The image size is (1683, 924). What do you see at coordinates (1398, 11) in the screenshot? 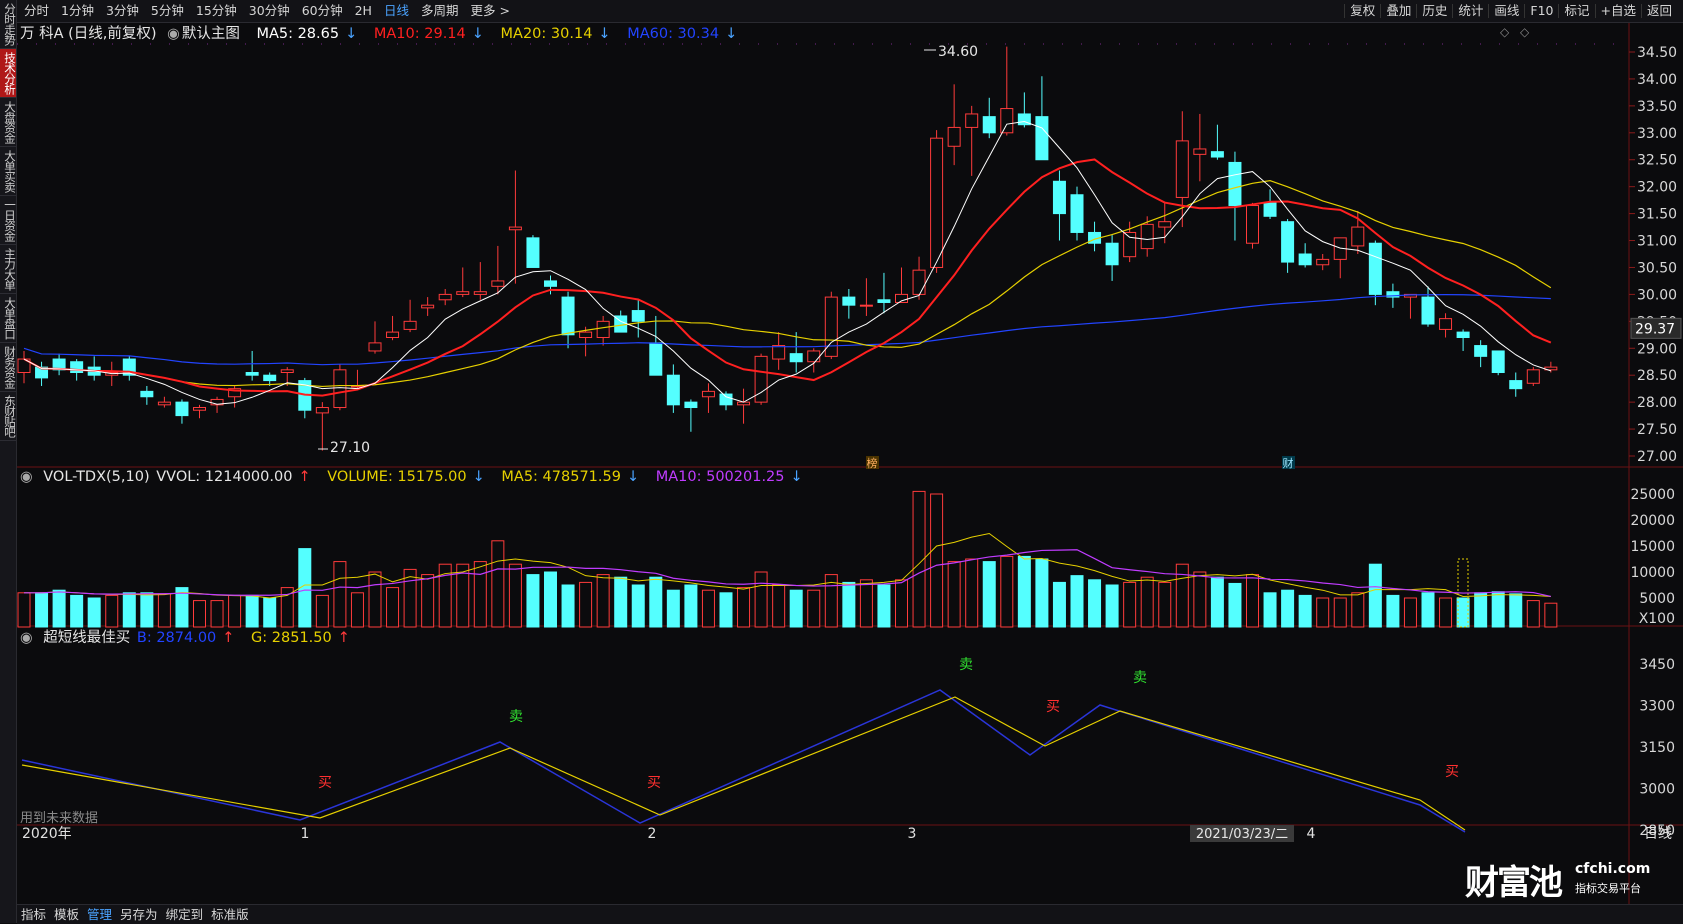
I see `toolbar-button: 叠加` at bounding box center [1398, 11].